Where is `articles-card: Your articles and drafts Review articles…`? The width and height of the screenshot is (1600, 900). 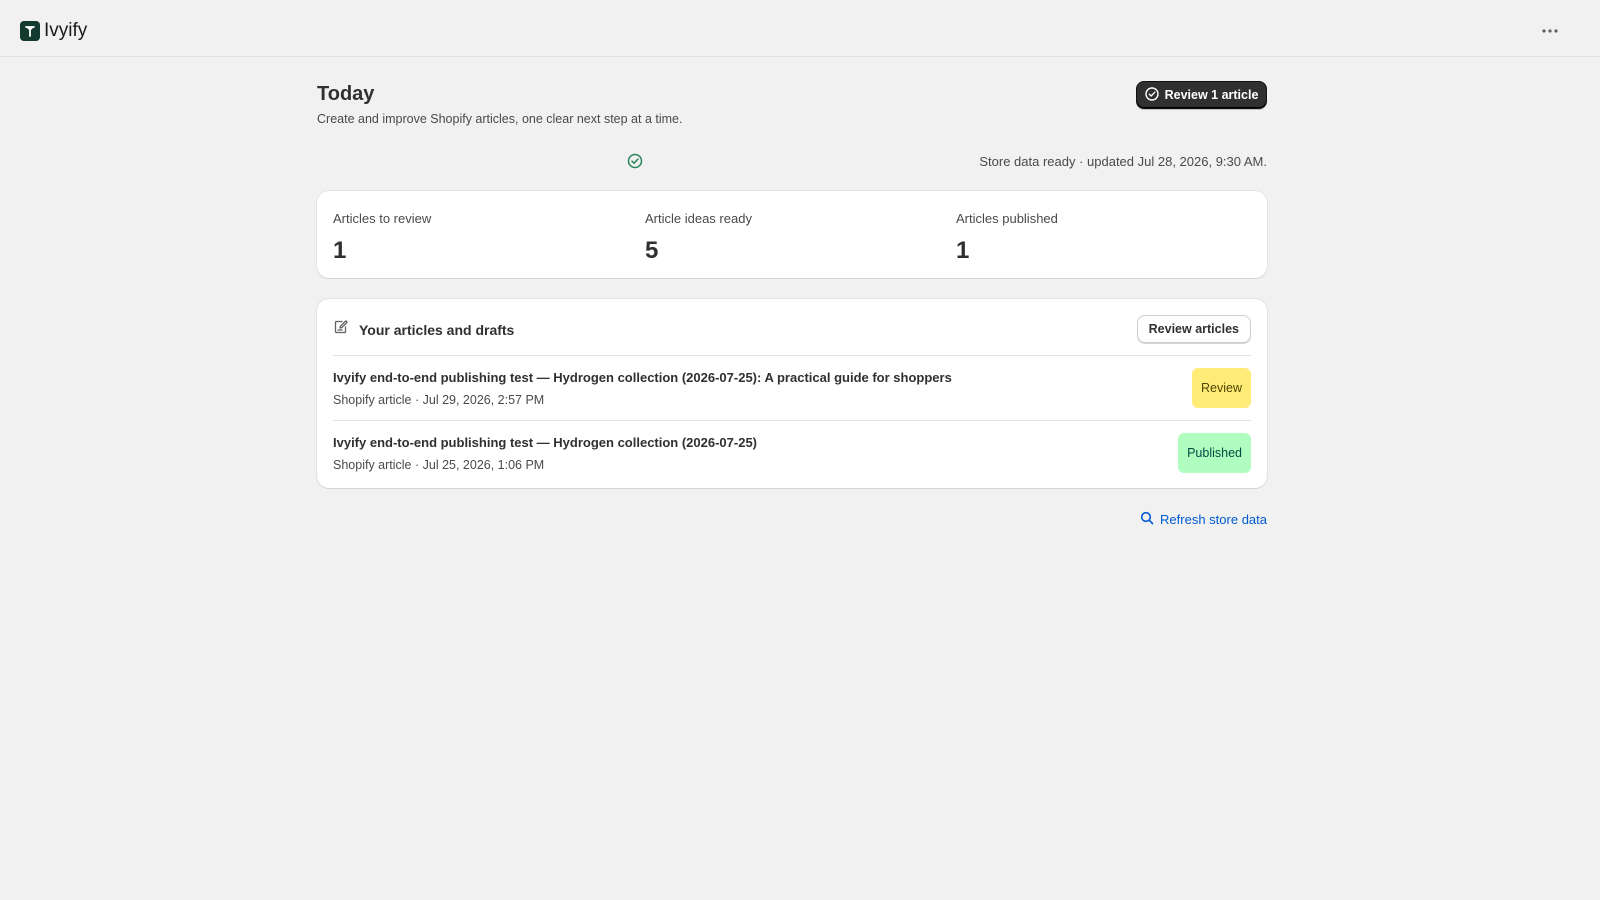
articles-card: Your articles and drafts Review articles… is located at coordinates (792, 393).